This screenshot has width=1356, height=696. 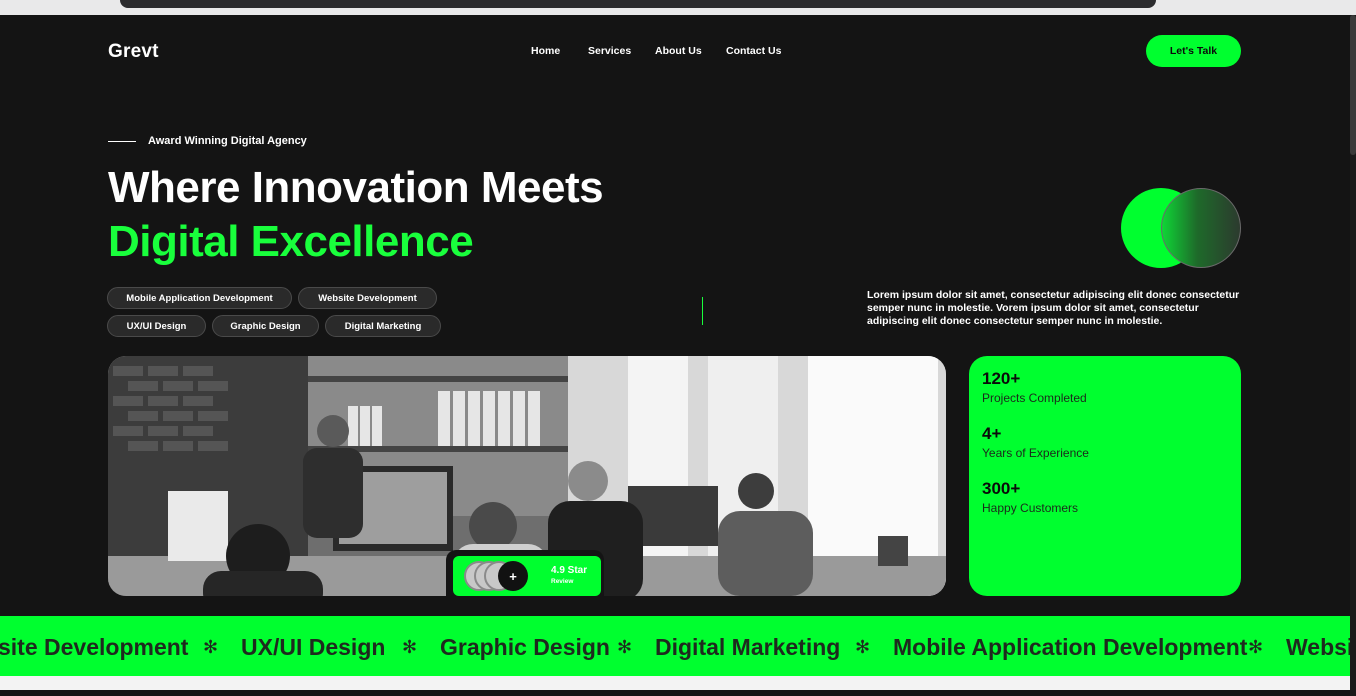 I want to click on eyebrow-line, so click(x=122, y=141).